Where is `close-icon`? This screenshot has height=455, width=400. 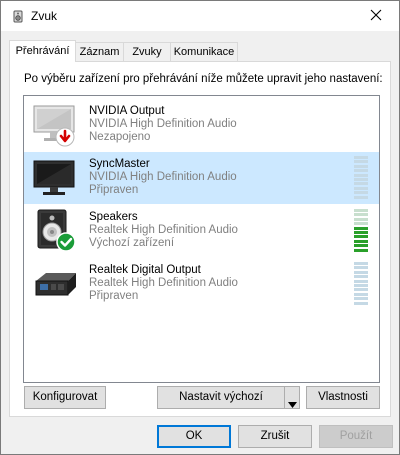 close-icon is located at coordinates (376, 16).